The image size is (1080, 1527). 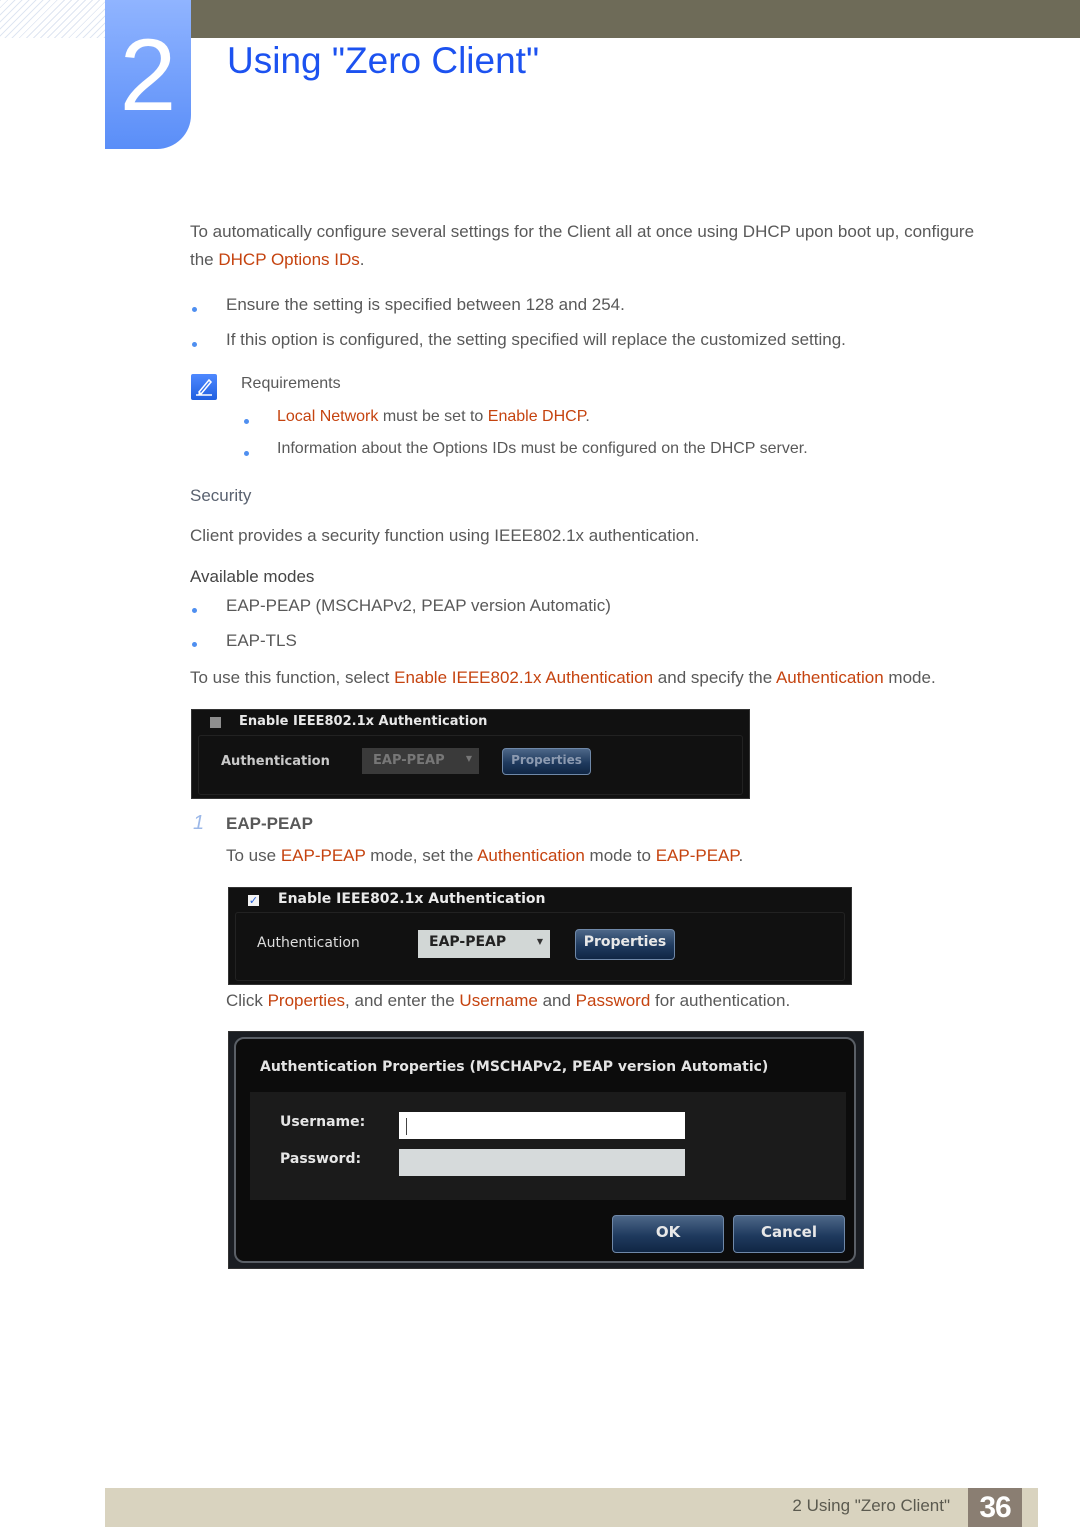 I want to click on click-text: Click, so click(x=247, y=1000).